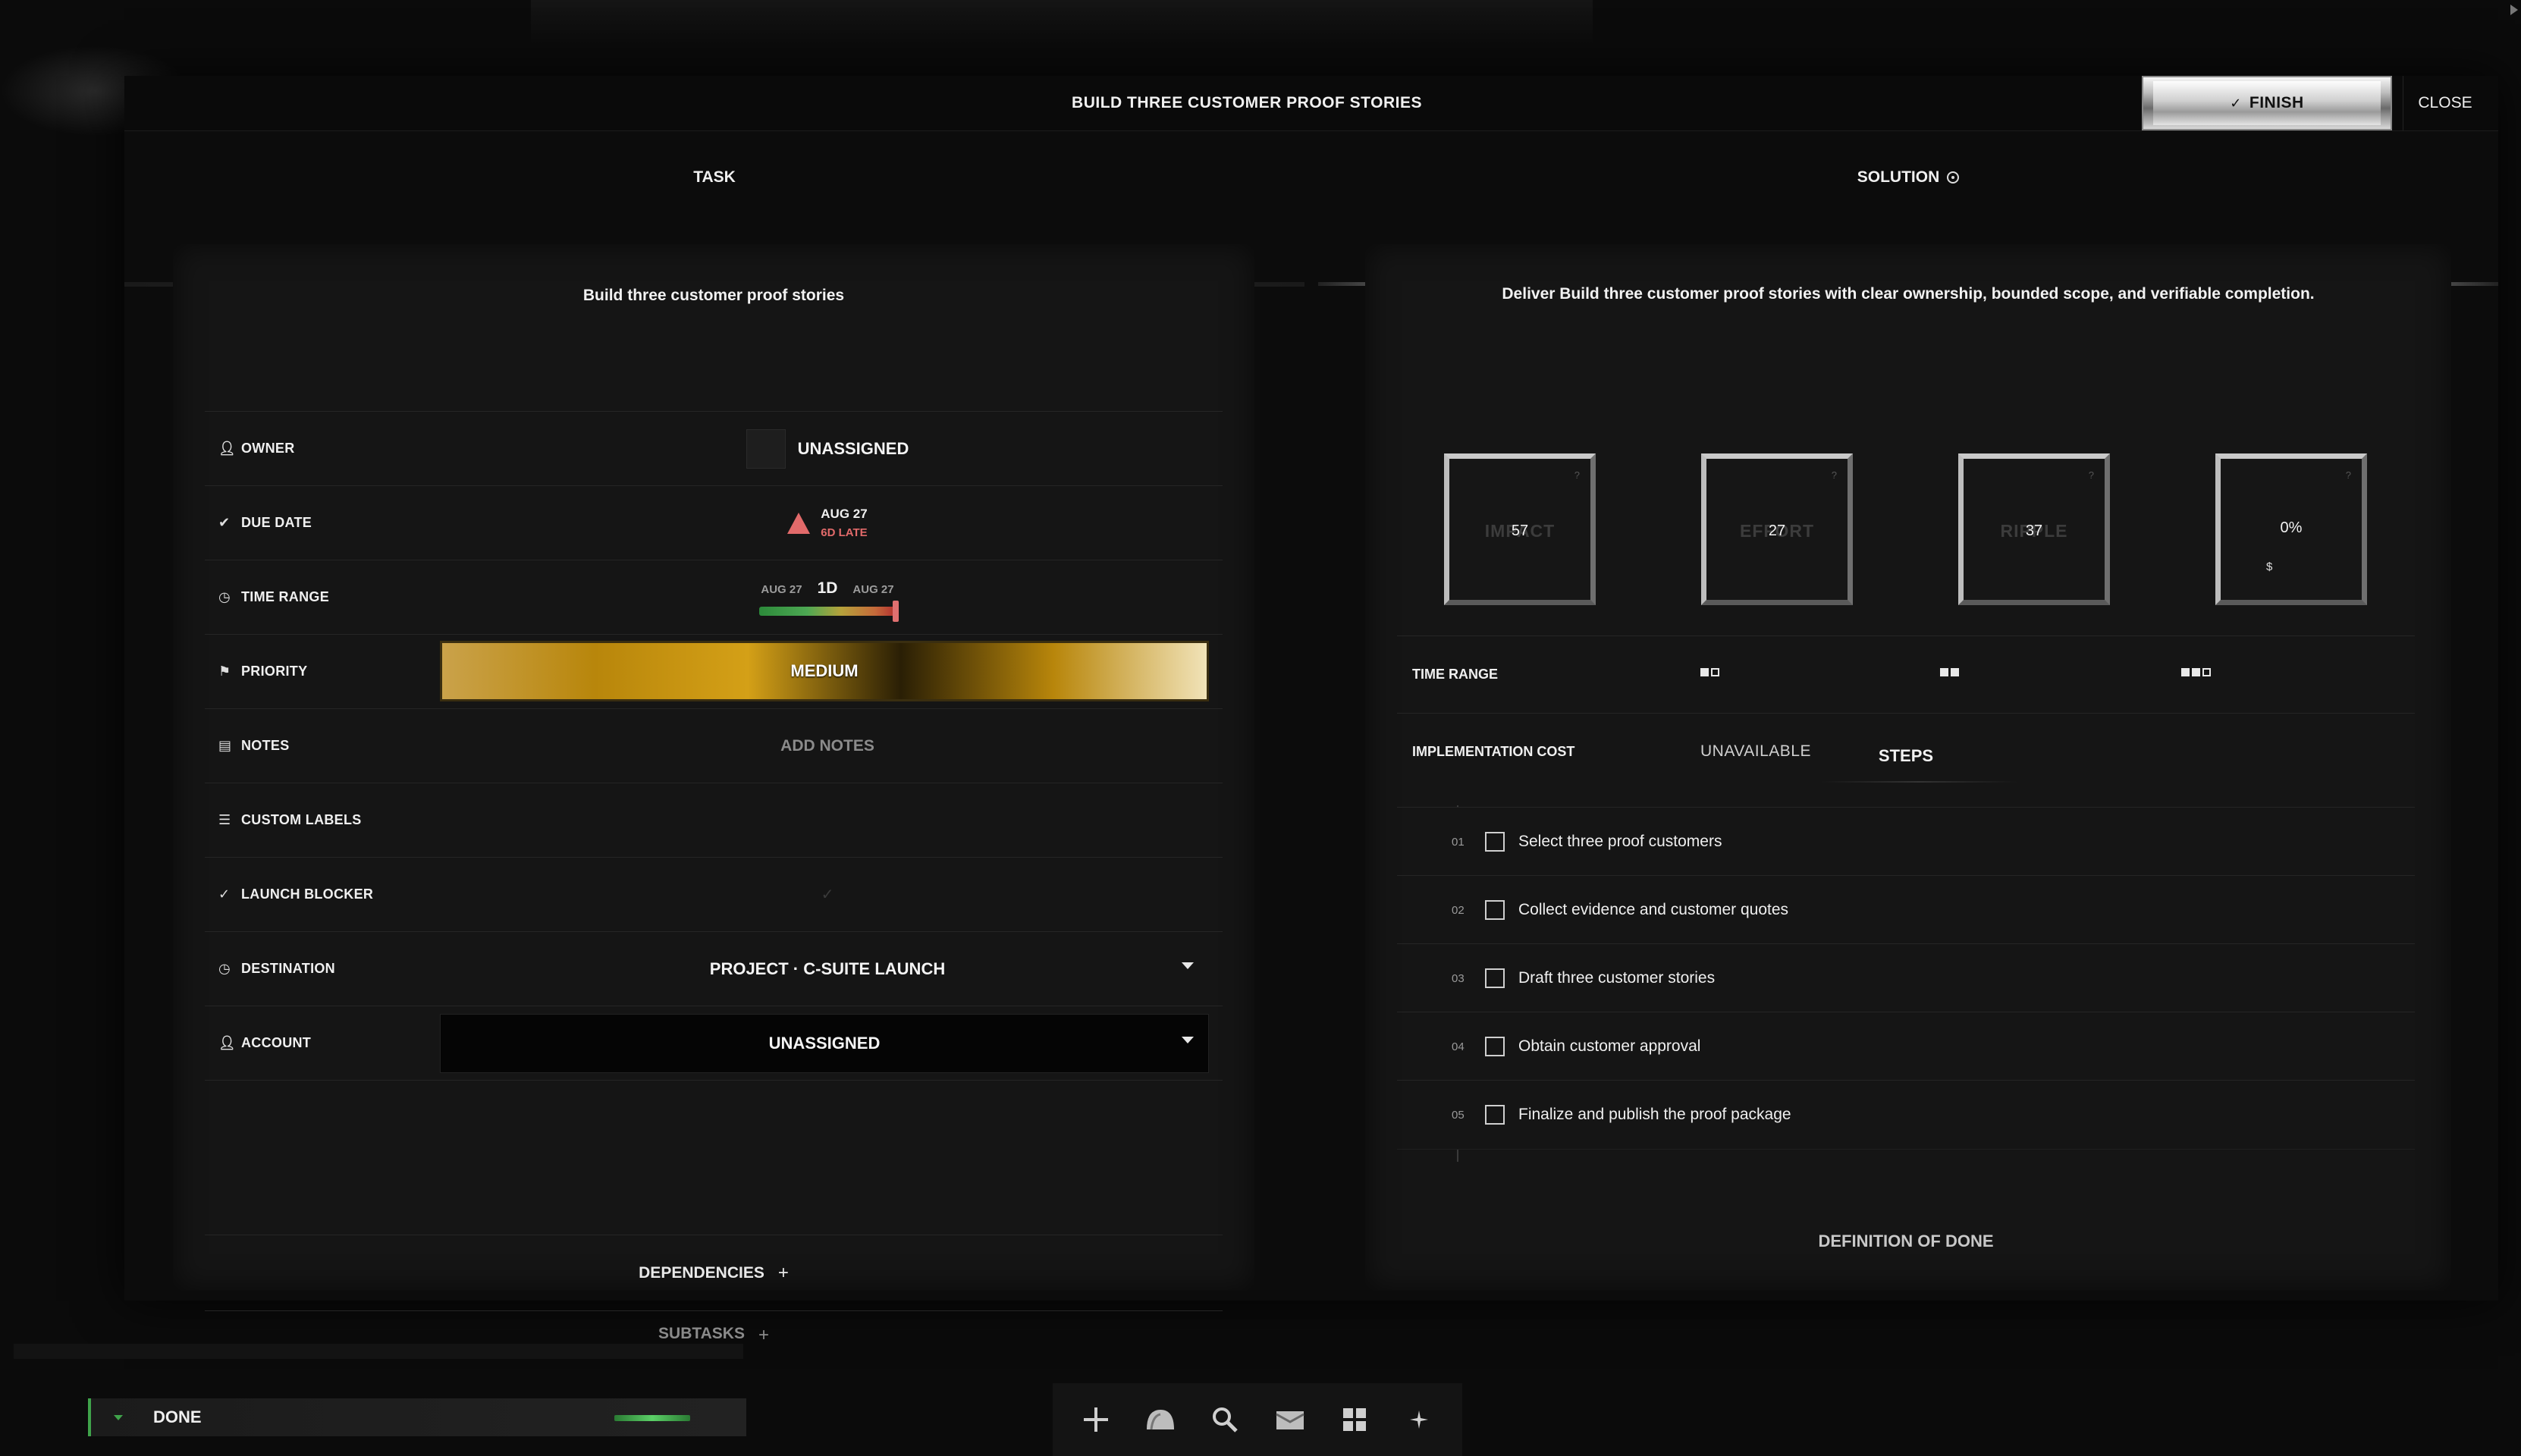 Image resolution: width=2521 pixels, height=1456 pixels. I want to click on late-badge: 6D LATE, so click(845, 532).